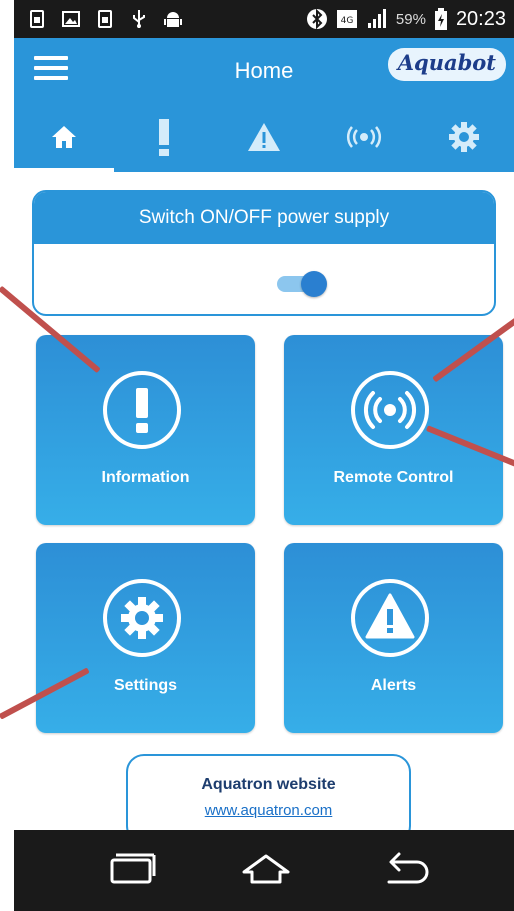 The height and width of the screenshot is (911, 514). Describe the element at coordinates (480, 18) in the screenshot. I see `clock: 20:23` at that location.